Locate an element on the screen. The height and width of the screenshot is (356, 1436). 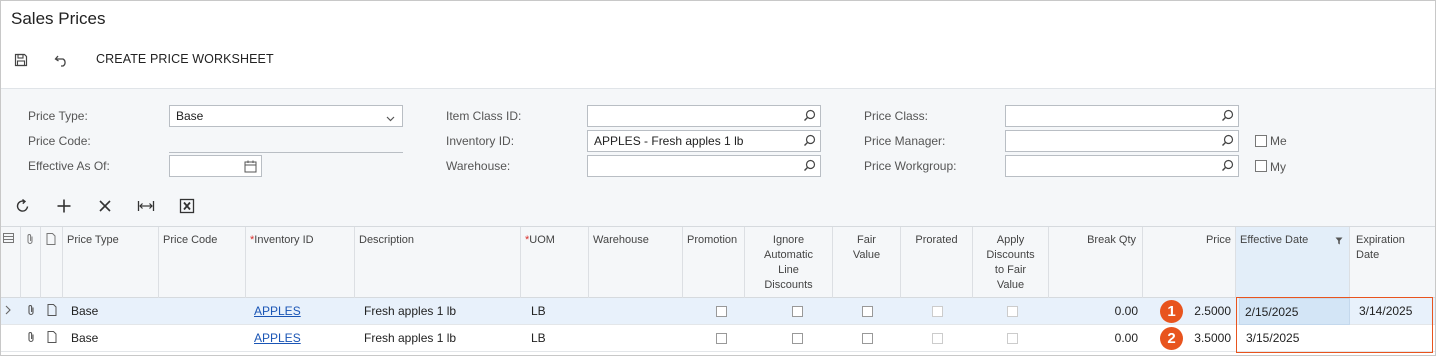
col-effective-date-label: Effective Date is located at coordinates (1274, 240).